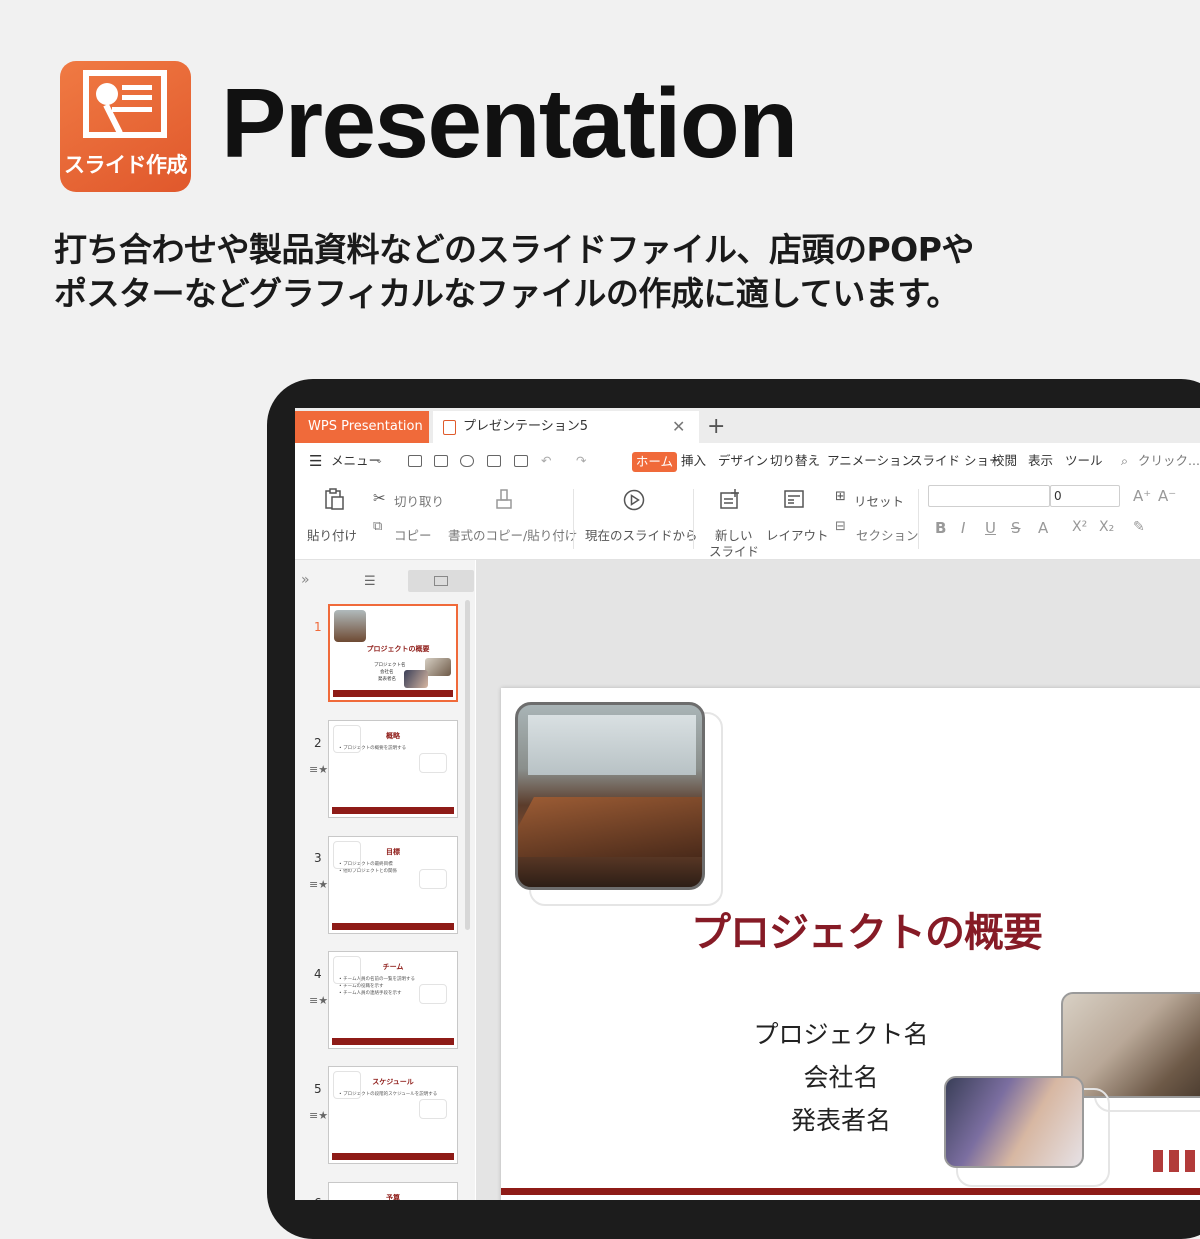  I want to click on bold-icon: B, so click(940, 528).